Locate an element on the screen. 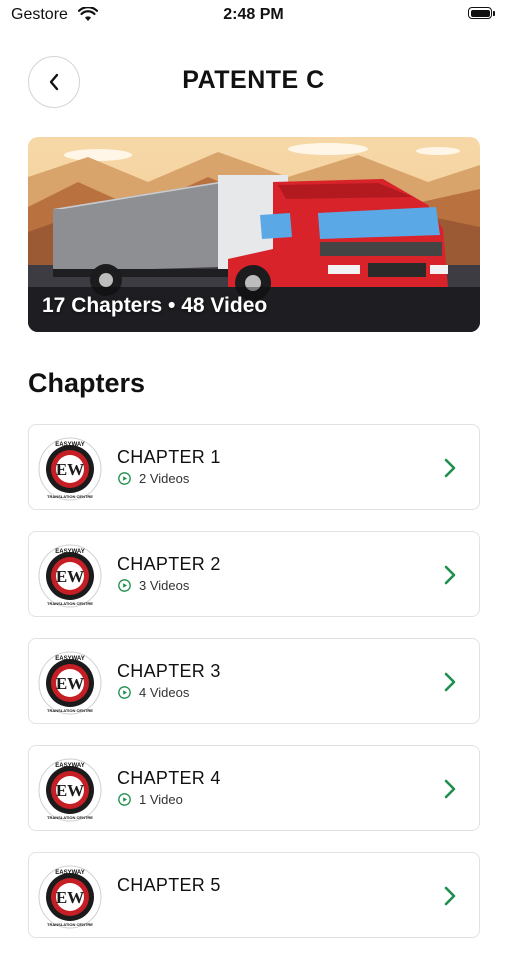  page-title: PATENTE C is located at coordinates (253, 80).